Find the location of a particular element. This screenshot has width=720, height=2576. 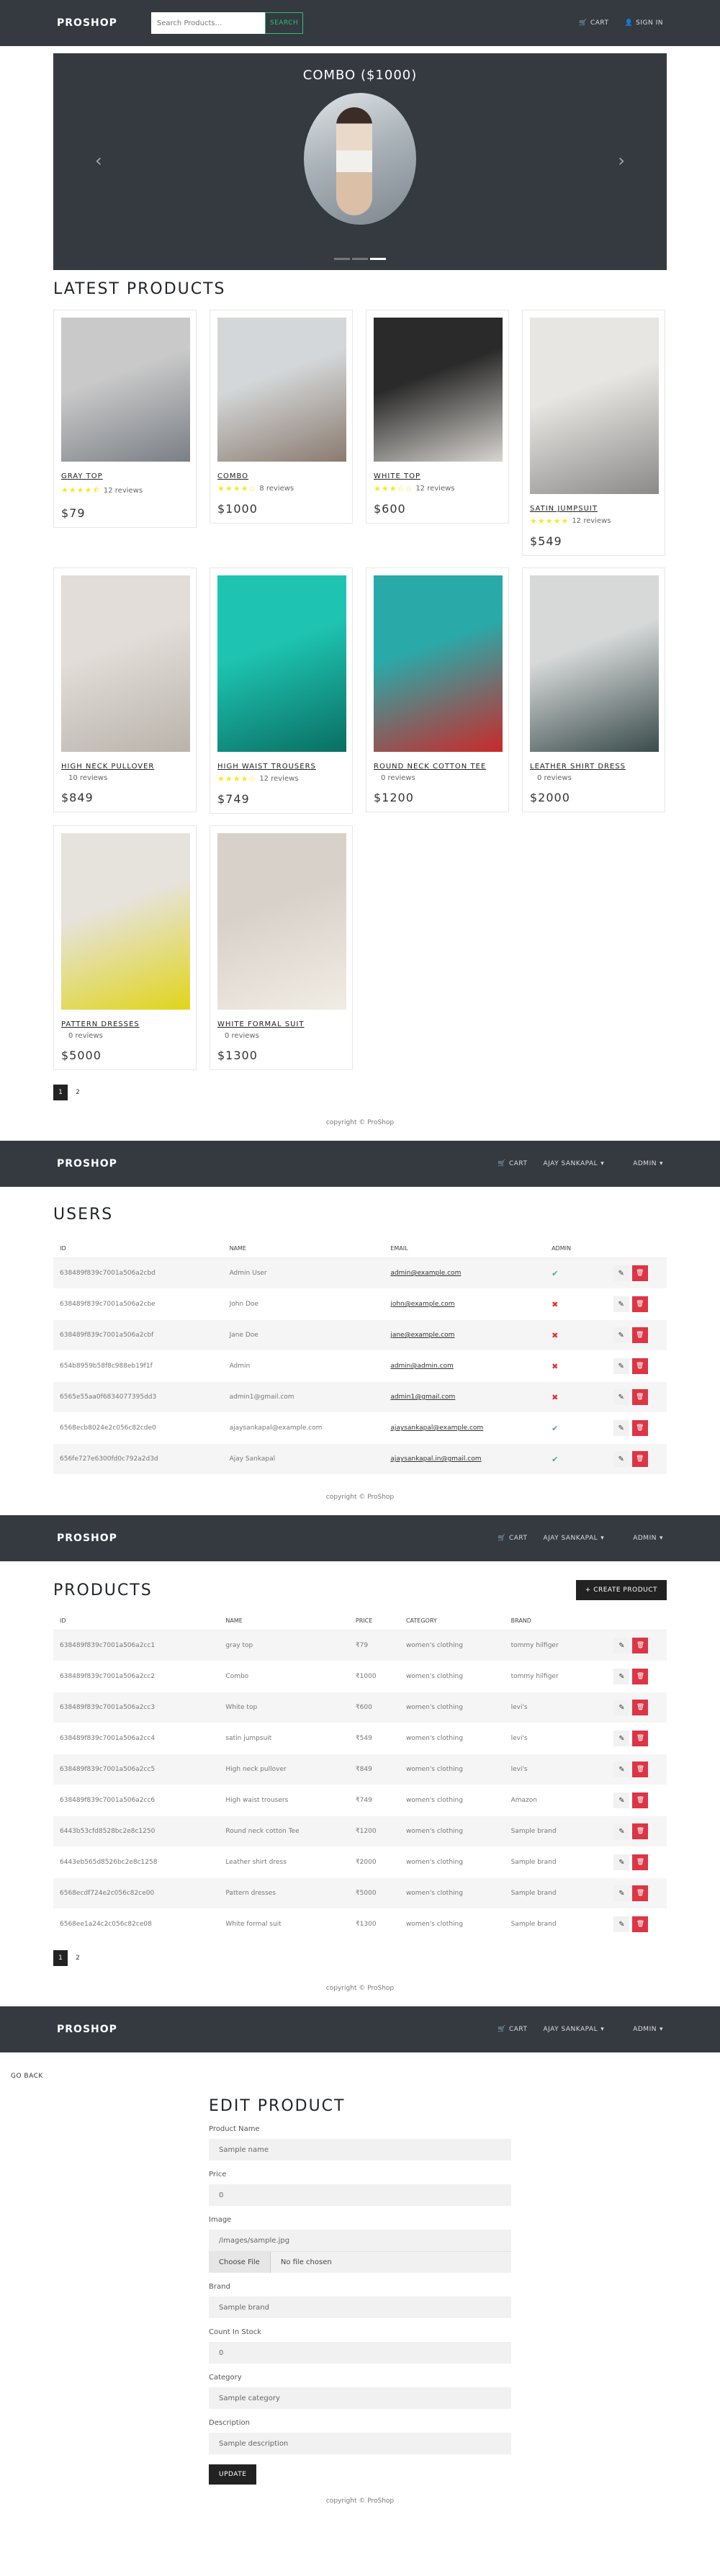

product-name-link: COMBO is located at coordinates (281, 476).